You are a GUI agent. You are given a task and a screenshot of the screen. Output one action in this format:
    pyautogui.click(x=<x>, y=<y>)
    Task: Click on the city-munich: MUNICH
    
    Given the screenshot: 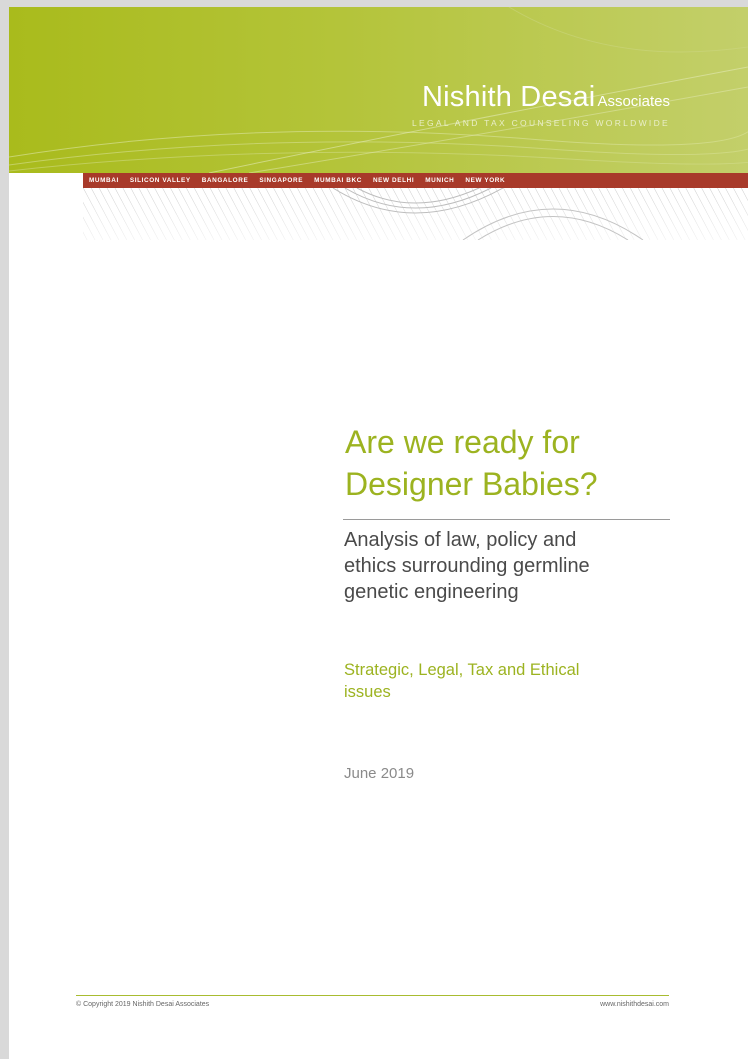 What is the action you would take?
    pyautogui.click(x=440, y=180)
    